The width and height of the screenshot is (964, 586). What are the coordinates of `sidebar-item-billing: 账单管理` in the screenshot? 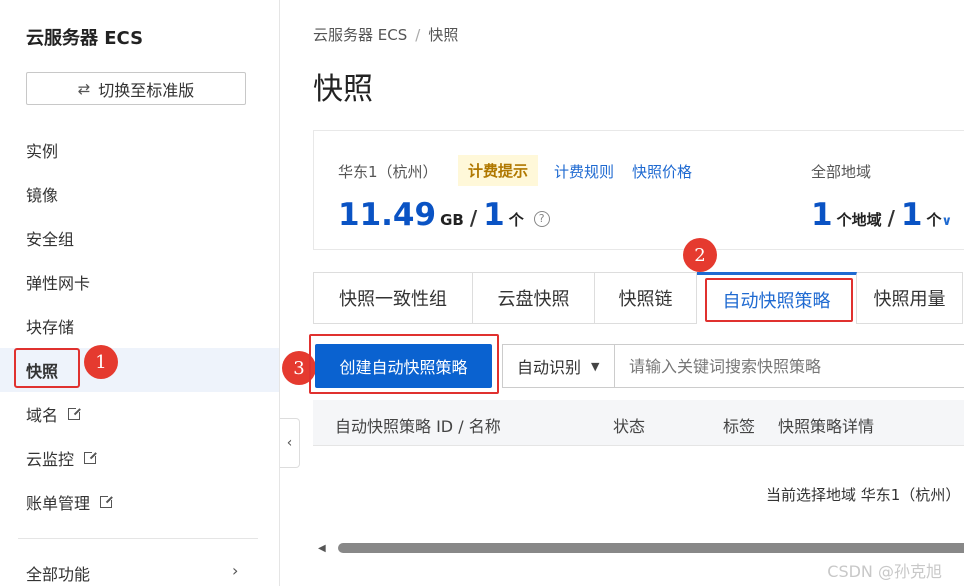 It's located at (139, 502).